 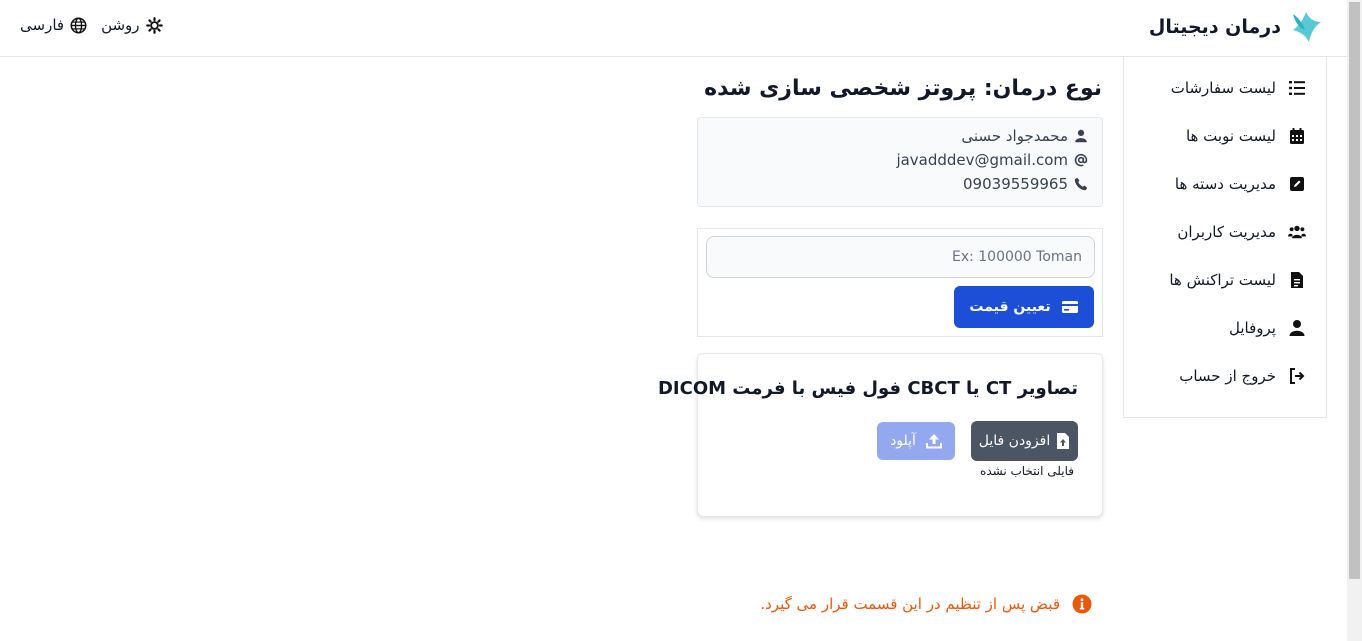 What do you see at coordinates (900, 282) in the screenshot?
I see `price-form: تعیین قیمت` at bounding box center [900, 282].